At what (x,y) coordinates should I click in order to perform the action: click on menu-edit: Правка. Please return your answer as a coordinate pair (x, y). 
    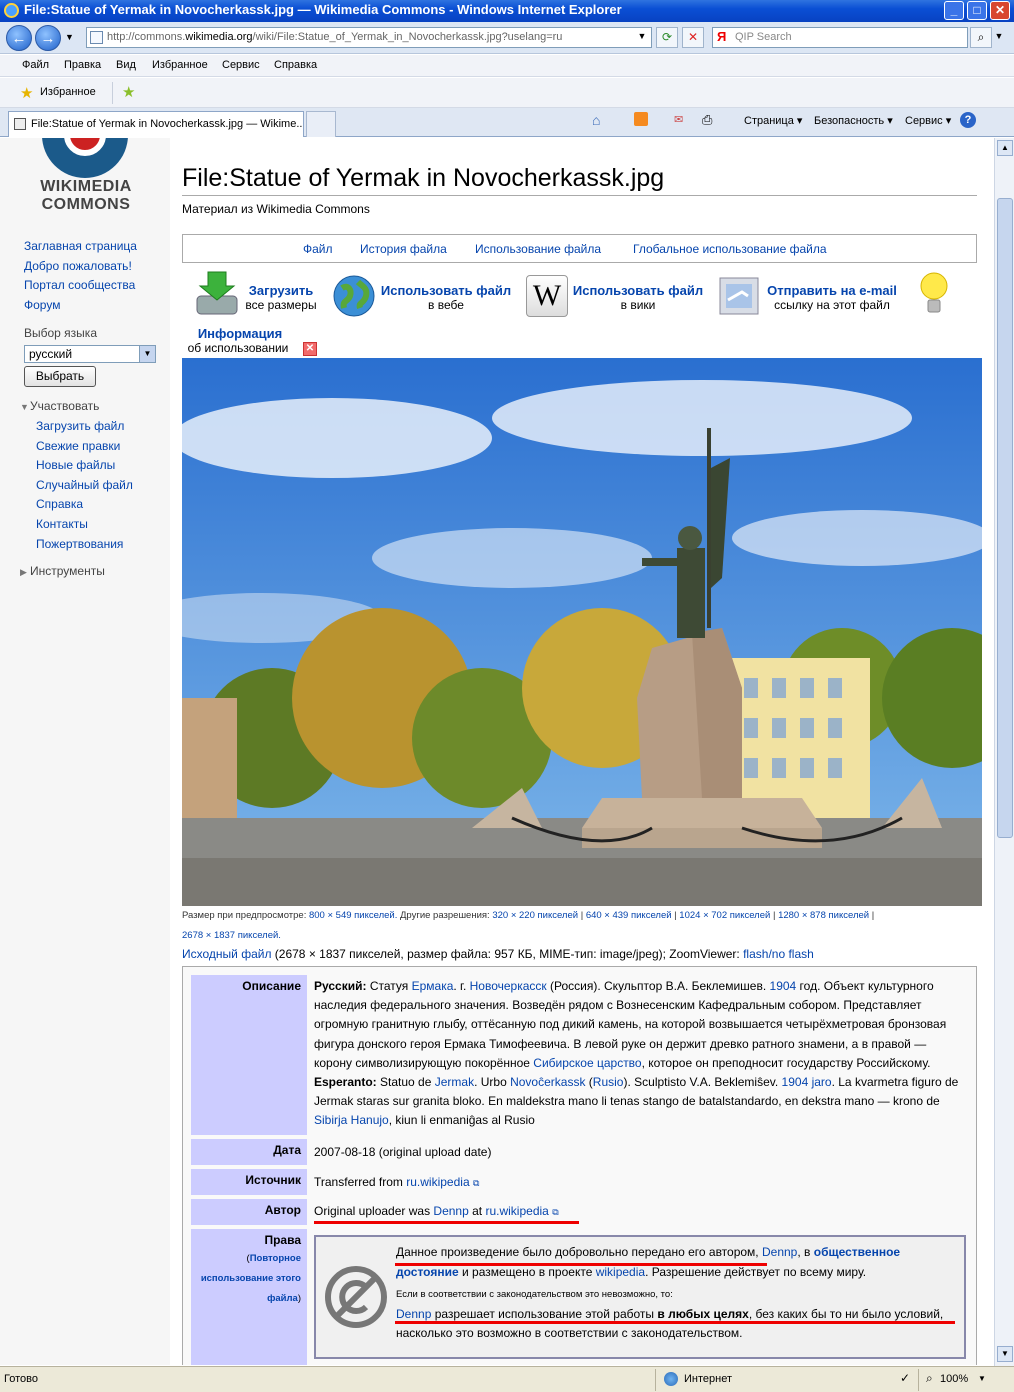
    Looking at the image, I should click on (82, 65).